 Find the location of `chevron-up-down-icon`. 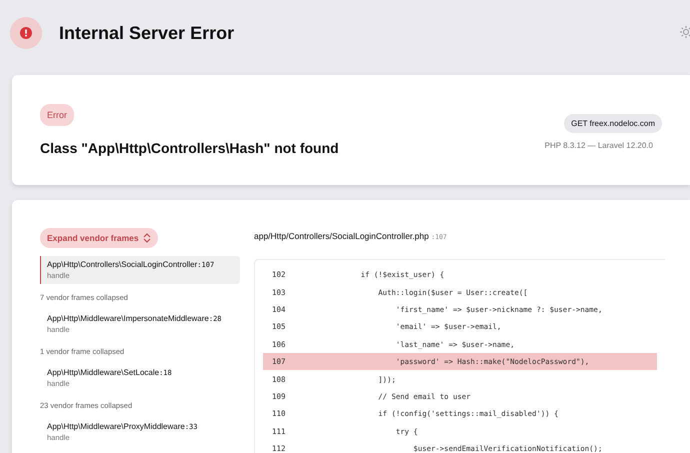

chevron-up-down-icon is located at coordinates (146, 238).